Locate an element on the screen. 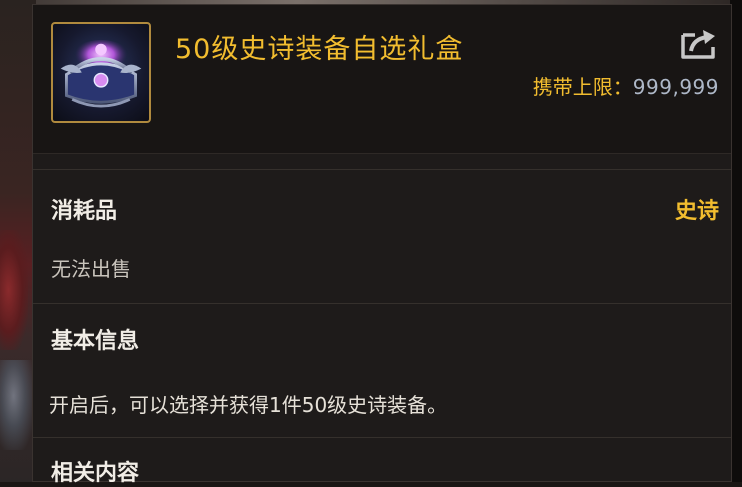  share-icon is located at coordinates (698, 44).